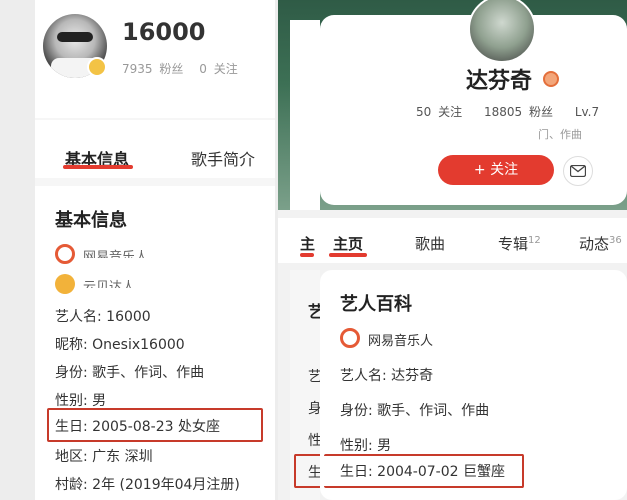 Image resolution: width=627 pixels, height=500 pixels. What do you see at coordinates (452, 240) in the screenshot?
I see `right-tabs: 主 主页 歌曲 专辑12 动态36` at bounding box center [452, 240].